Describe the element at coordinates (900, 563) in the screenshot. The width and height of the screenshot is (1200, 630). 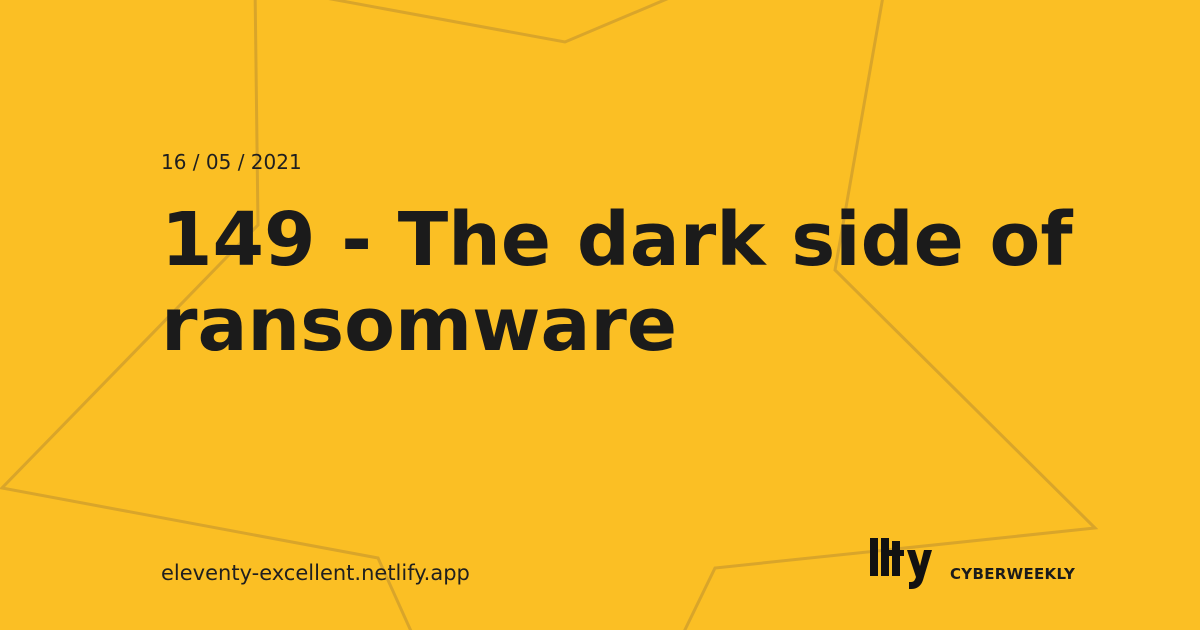
I see `11ty-logo-icon` at that location.